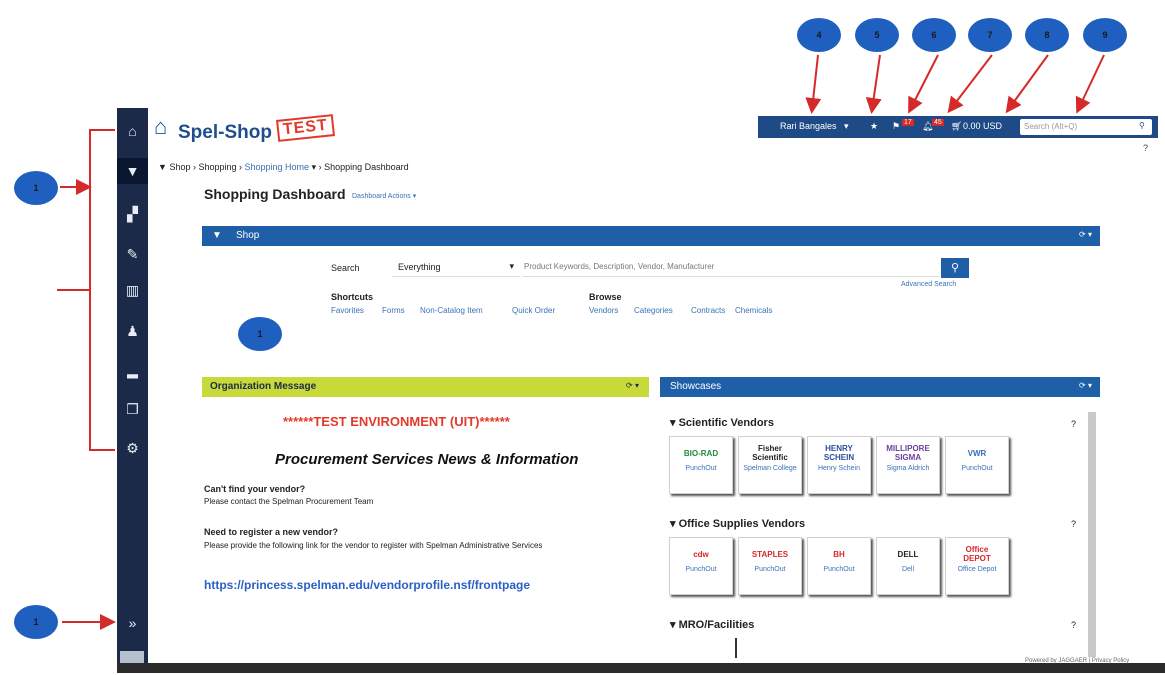 The image size is (1165, 675). I want to click on vendor-tile: Office DEPOT Office Depot, so click(977, 566).